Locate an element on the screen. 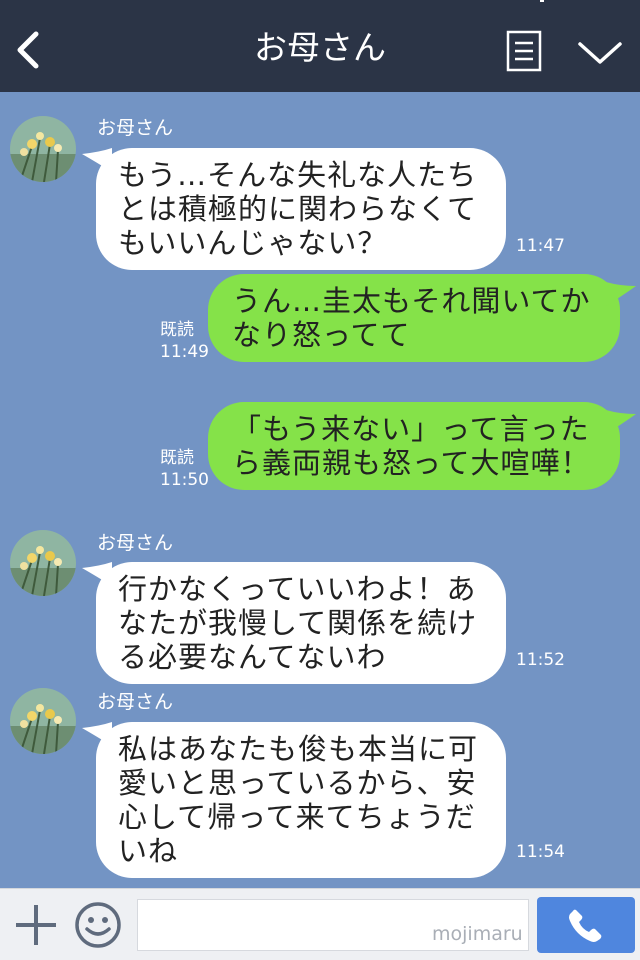 The width and height of the screenshot is (640, 960). call-button is located at coordinates (586, 925).